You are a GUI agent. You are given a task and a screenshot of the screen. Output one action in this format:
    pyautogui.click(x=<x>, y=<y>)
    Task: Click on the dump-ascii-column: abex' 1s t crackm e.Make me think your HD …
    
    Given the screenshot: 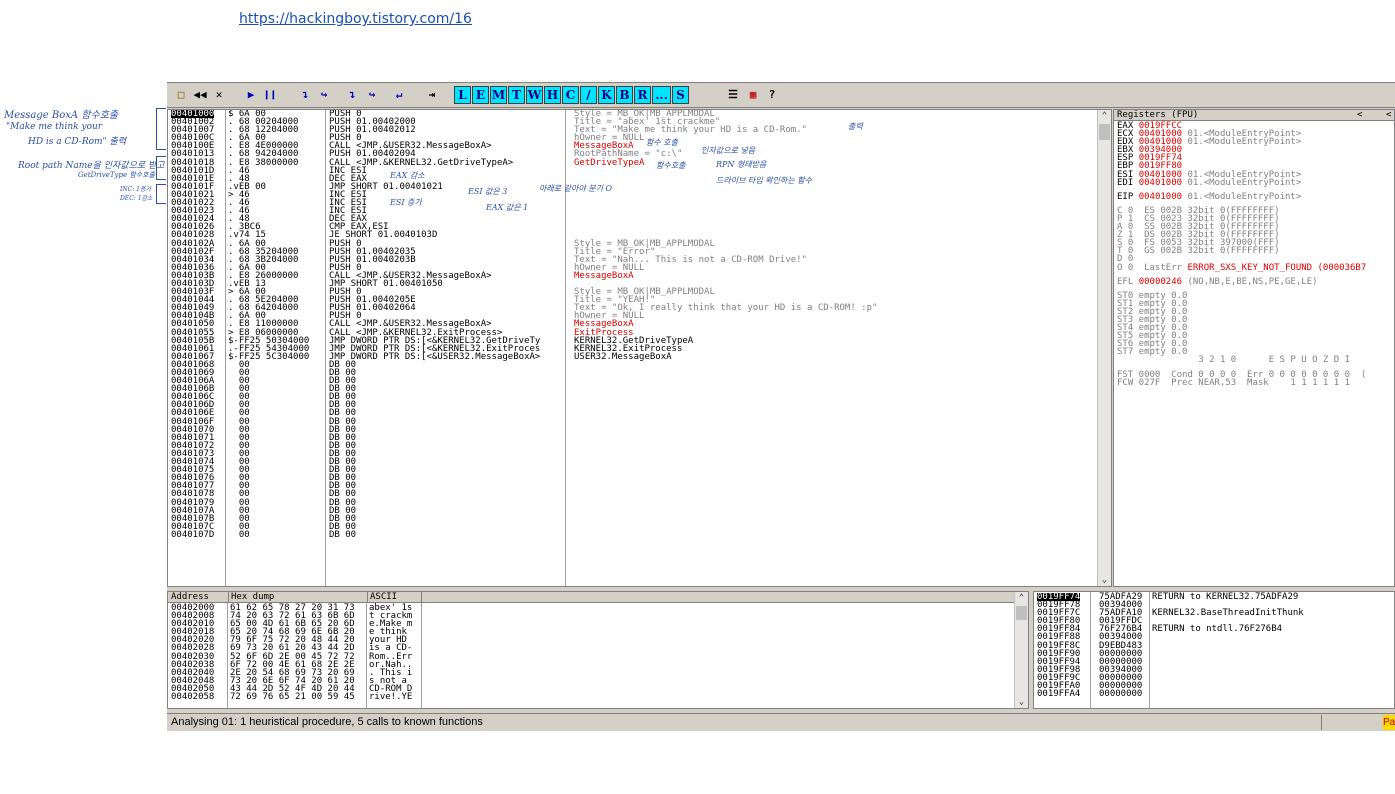 What is the action you would take?
    pyautogui.click(x=390, y=652)
    